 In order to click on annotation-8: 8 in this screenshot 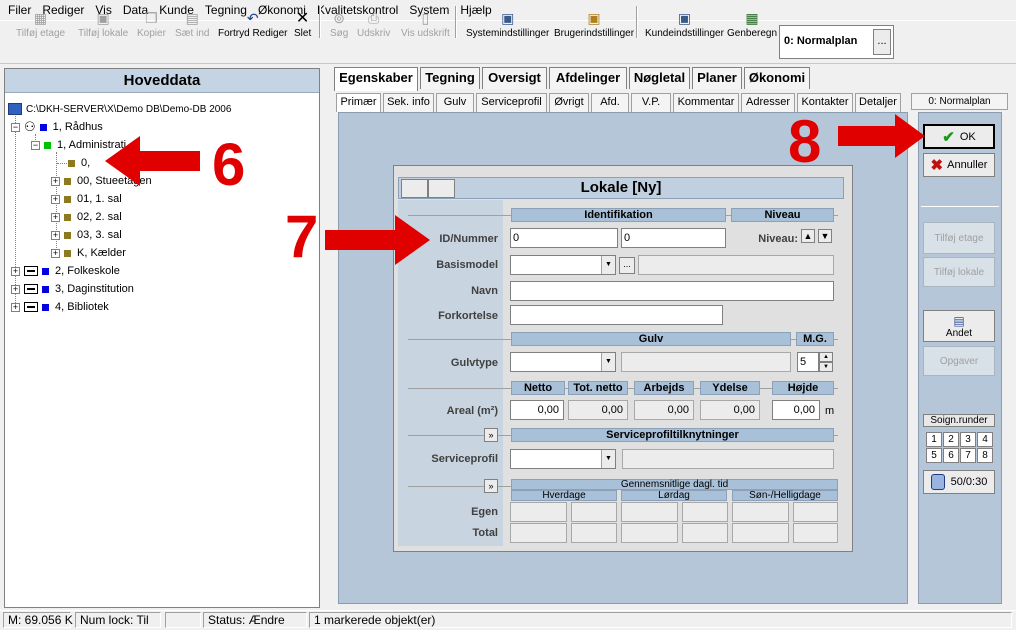, I will do `click(805, 141)`.